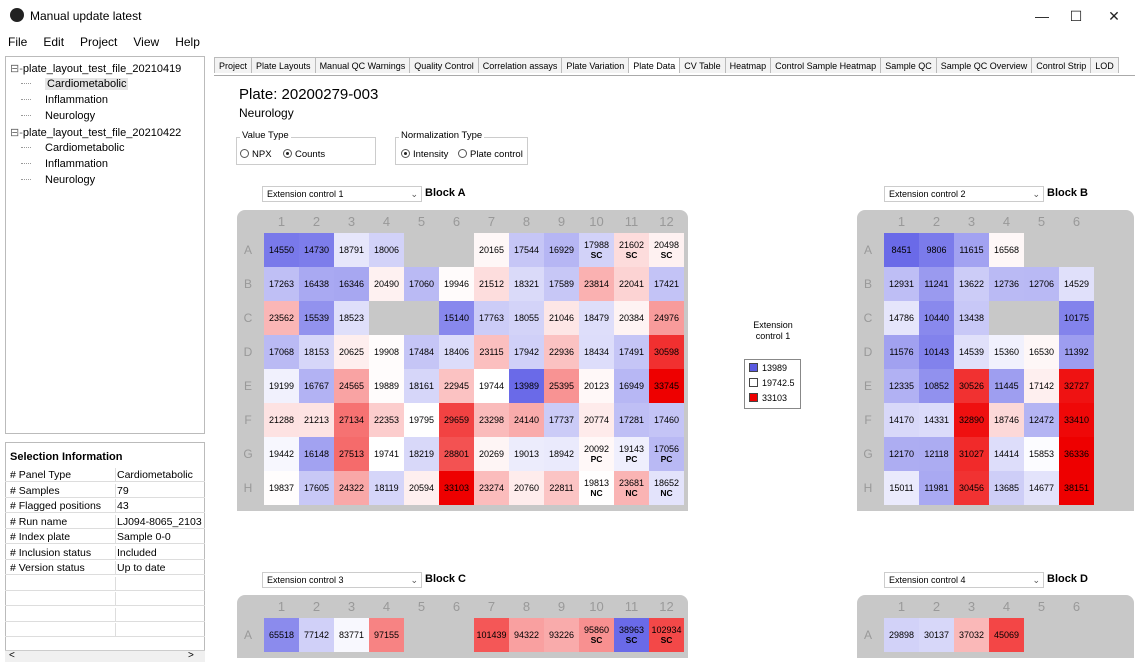 Image resolution: width=1135 pixels, height=662 pixels. I want to click on plate-well: 21046, so click(561, 318).